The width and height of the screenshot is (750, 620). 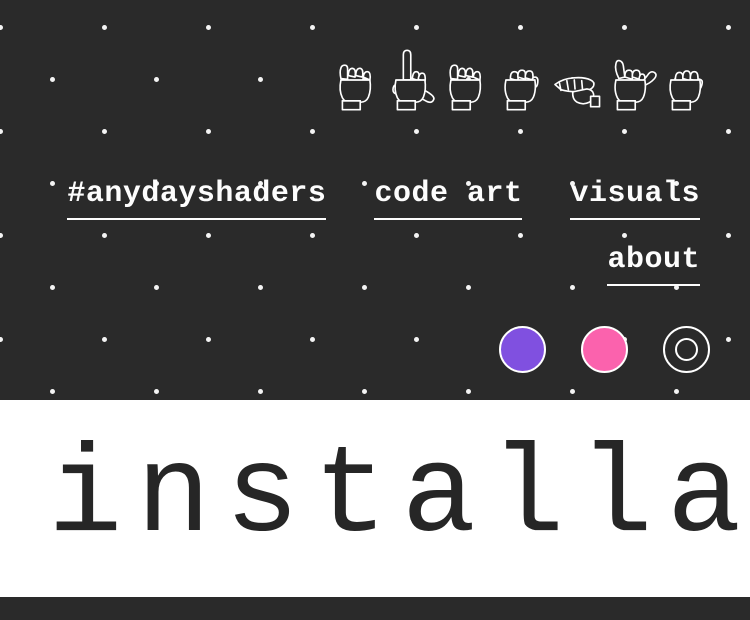 What do you see at coordinates (468, 80) in the screenshot?
I see `hand-sign-i-2-icon` at bounding box center [468, 80].